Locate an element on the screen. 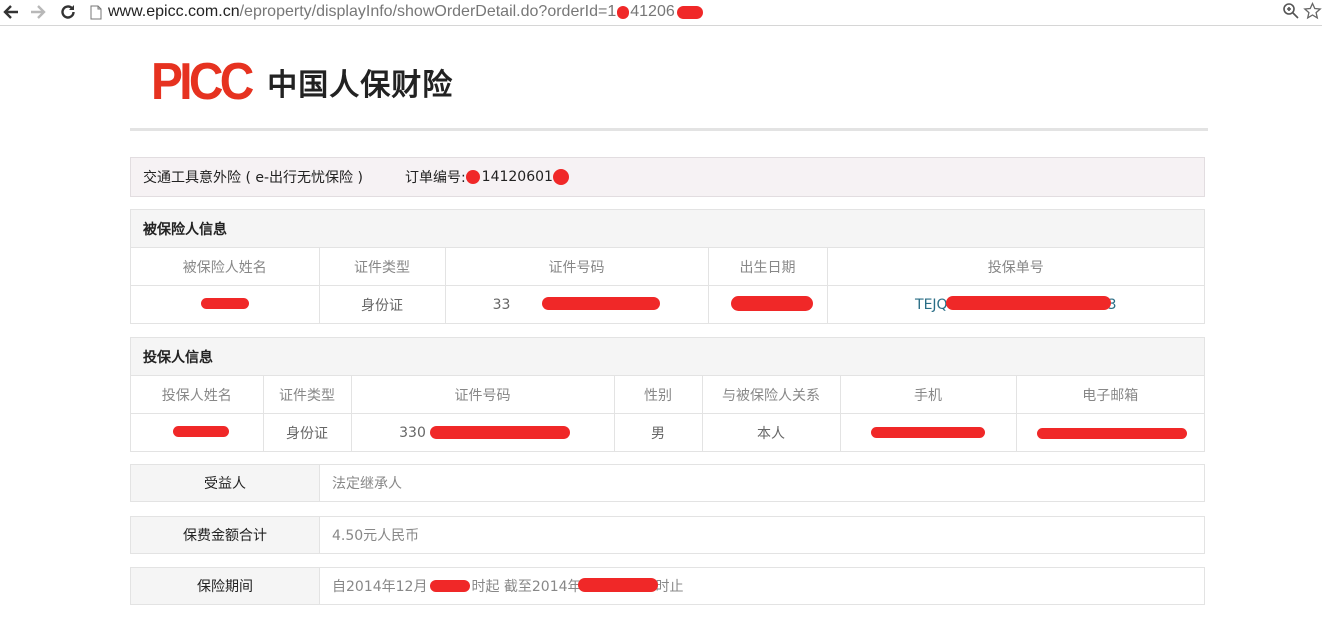 The width and height of the screenshot is (1322, 629). phone-cell is located at coordinates (928, 432).